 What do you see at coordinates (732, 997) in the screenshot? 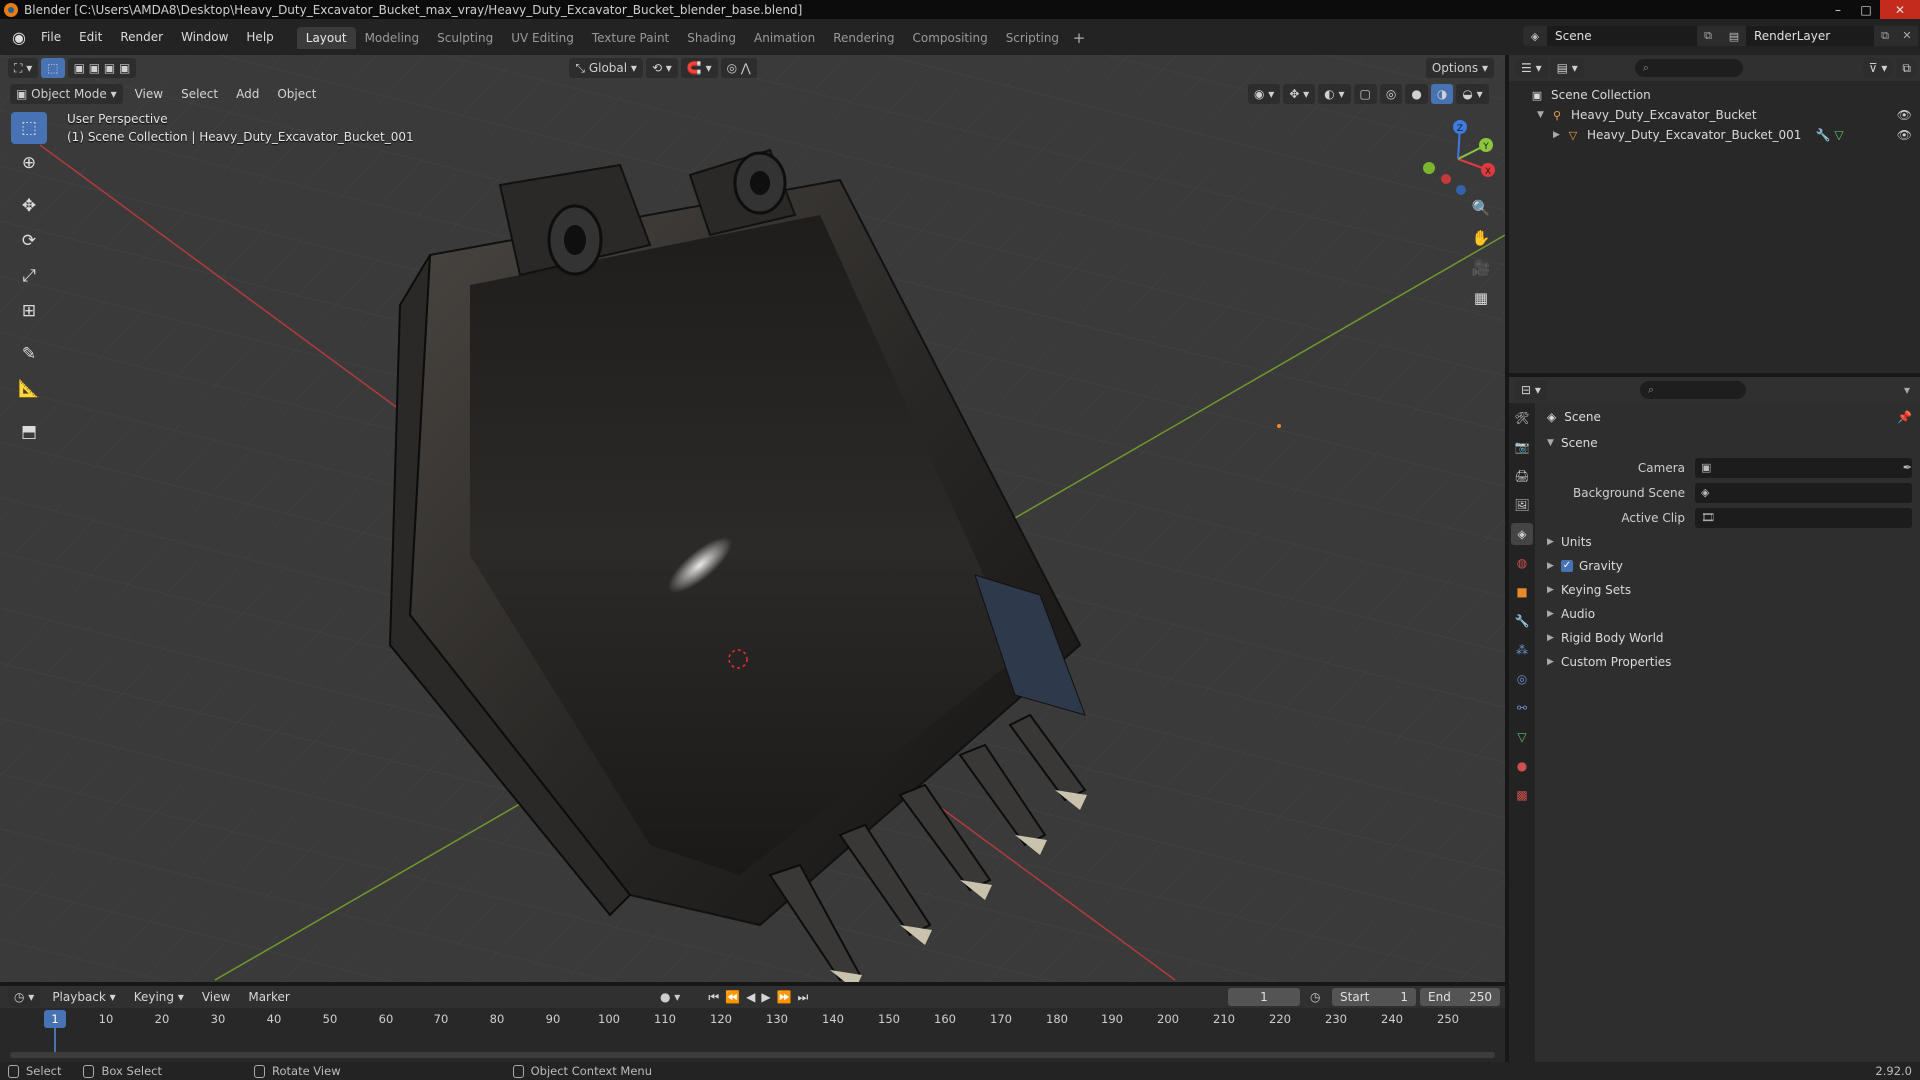
I see `jump-keyframe-back-icon: ⏪` at bounding box center [732, 997].